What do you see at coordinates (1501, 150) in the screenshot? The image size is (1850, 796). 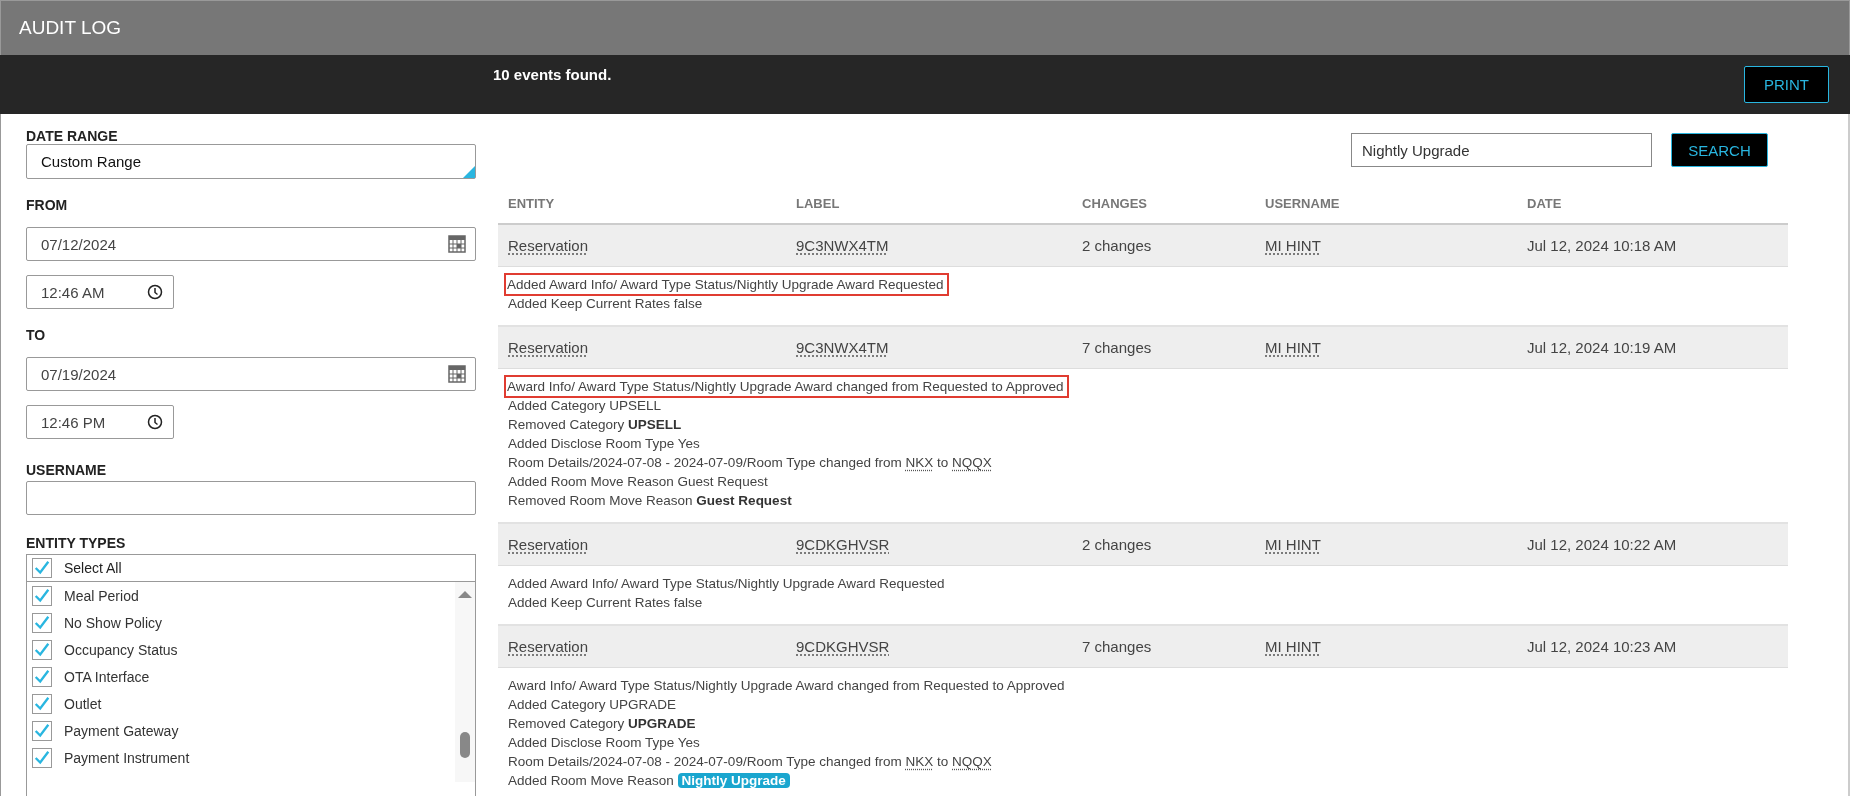 I see `search-field: Nightly Upgrade` at bounding box center [1501, 150].